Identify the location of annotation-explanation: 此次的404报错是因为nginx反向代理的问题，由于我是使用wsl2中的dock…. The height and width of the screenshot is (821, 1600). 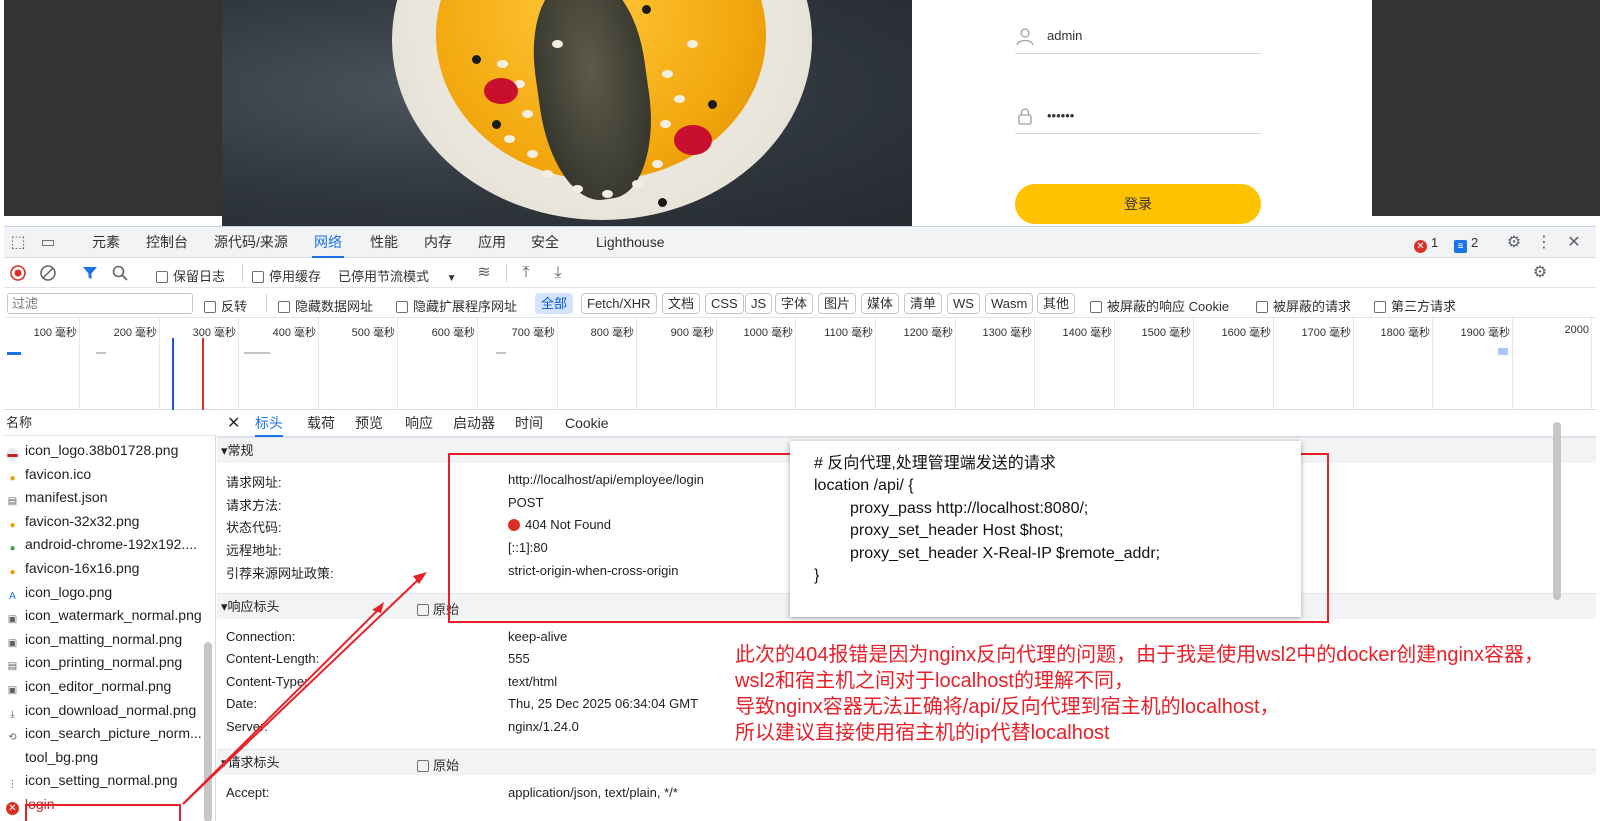
(1165, 694).